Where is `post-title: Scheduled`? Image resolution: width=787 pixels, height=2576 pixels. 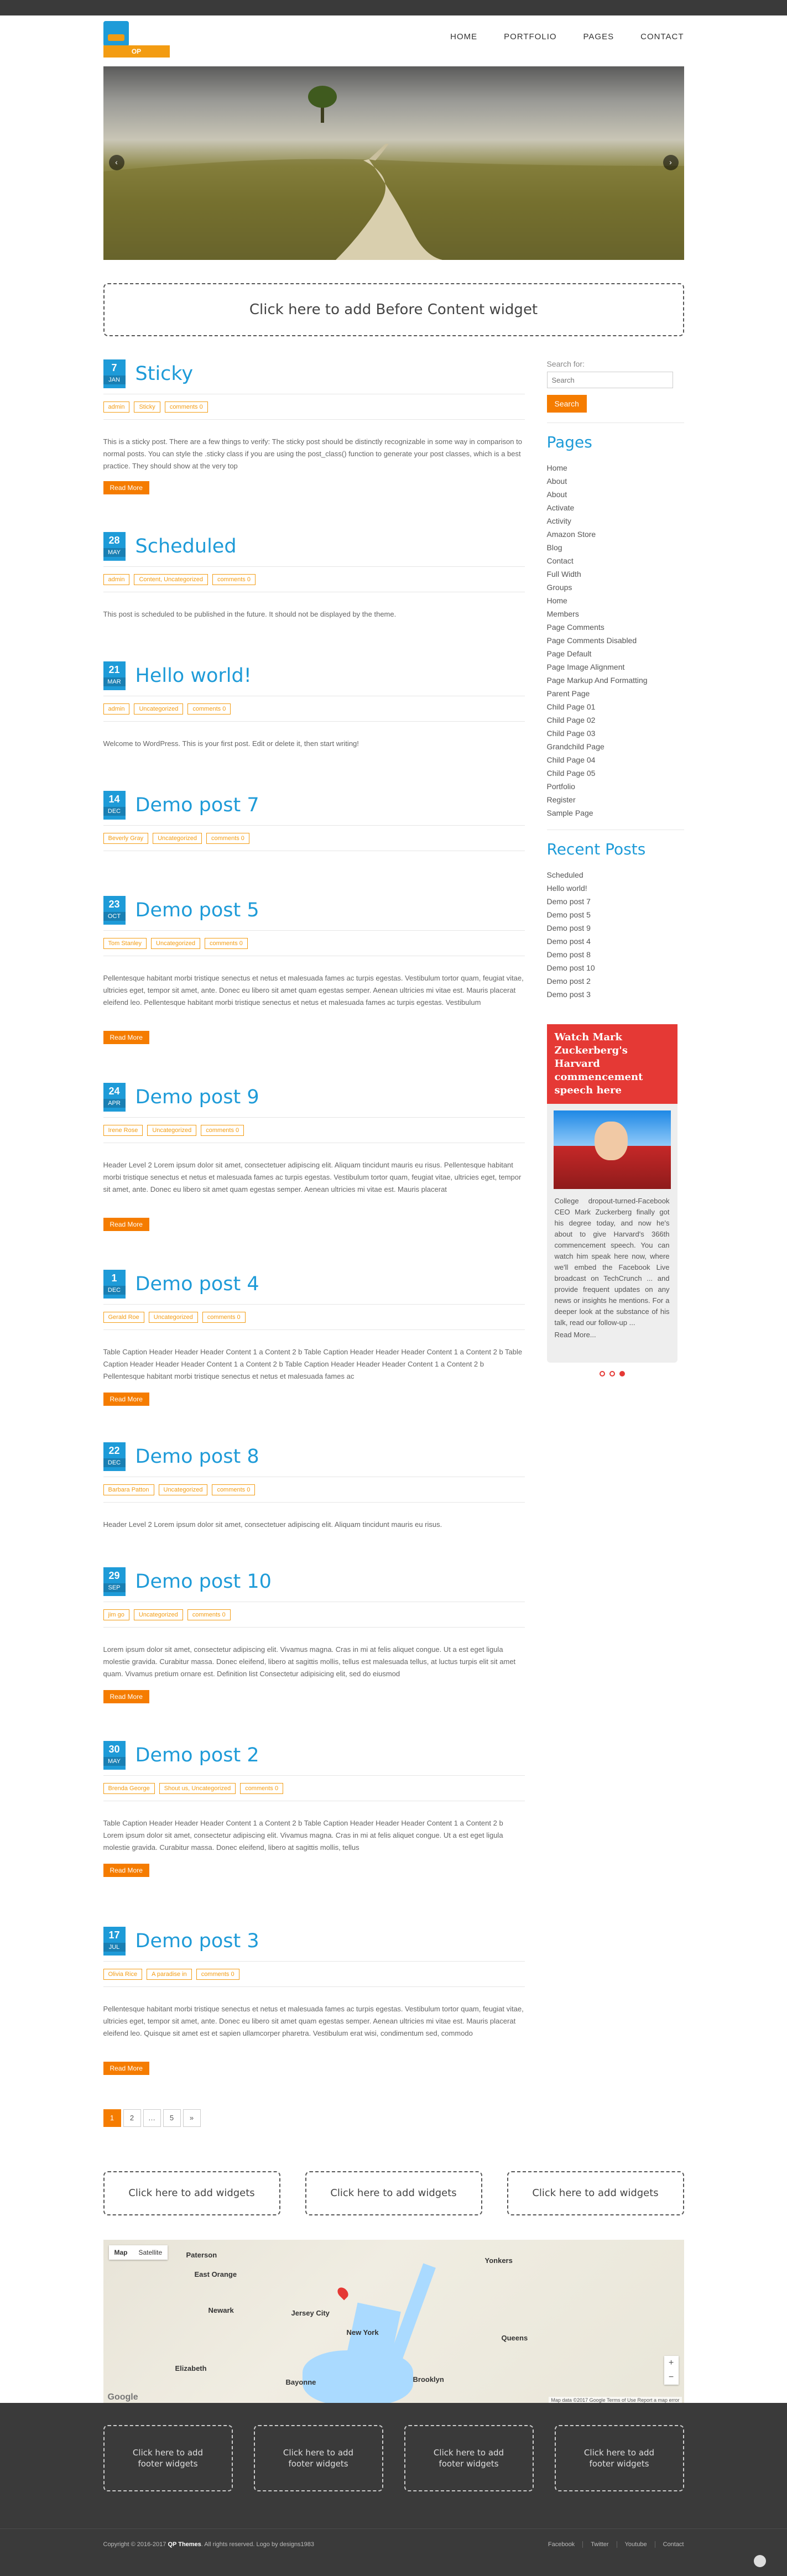
post-title: Scheduled is located at coordinates (186, 546).